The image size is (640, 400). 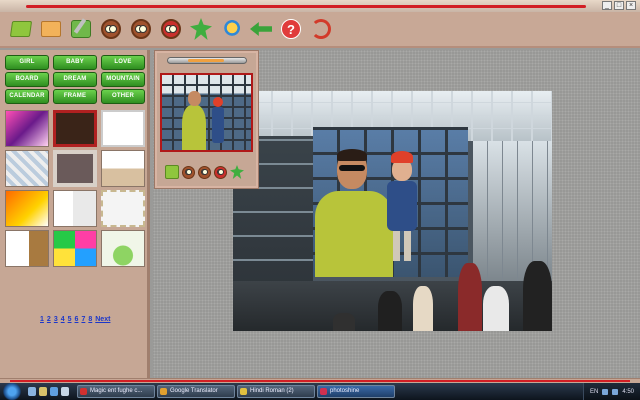 I want to click on category-other-button: OTHER, so click(x=123, y=96).